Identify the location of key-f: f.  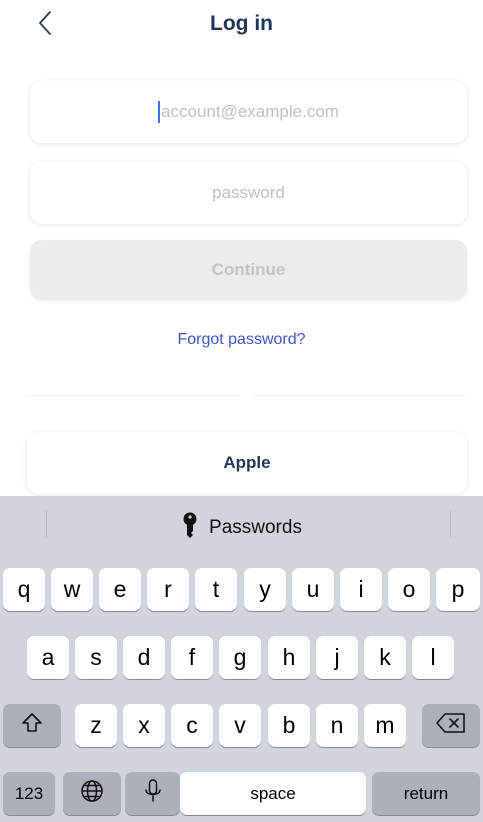
(192, 657).